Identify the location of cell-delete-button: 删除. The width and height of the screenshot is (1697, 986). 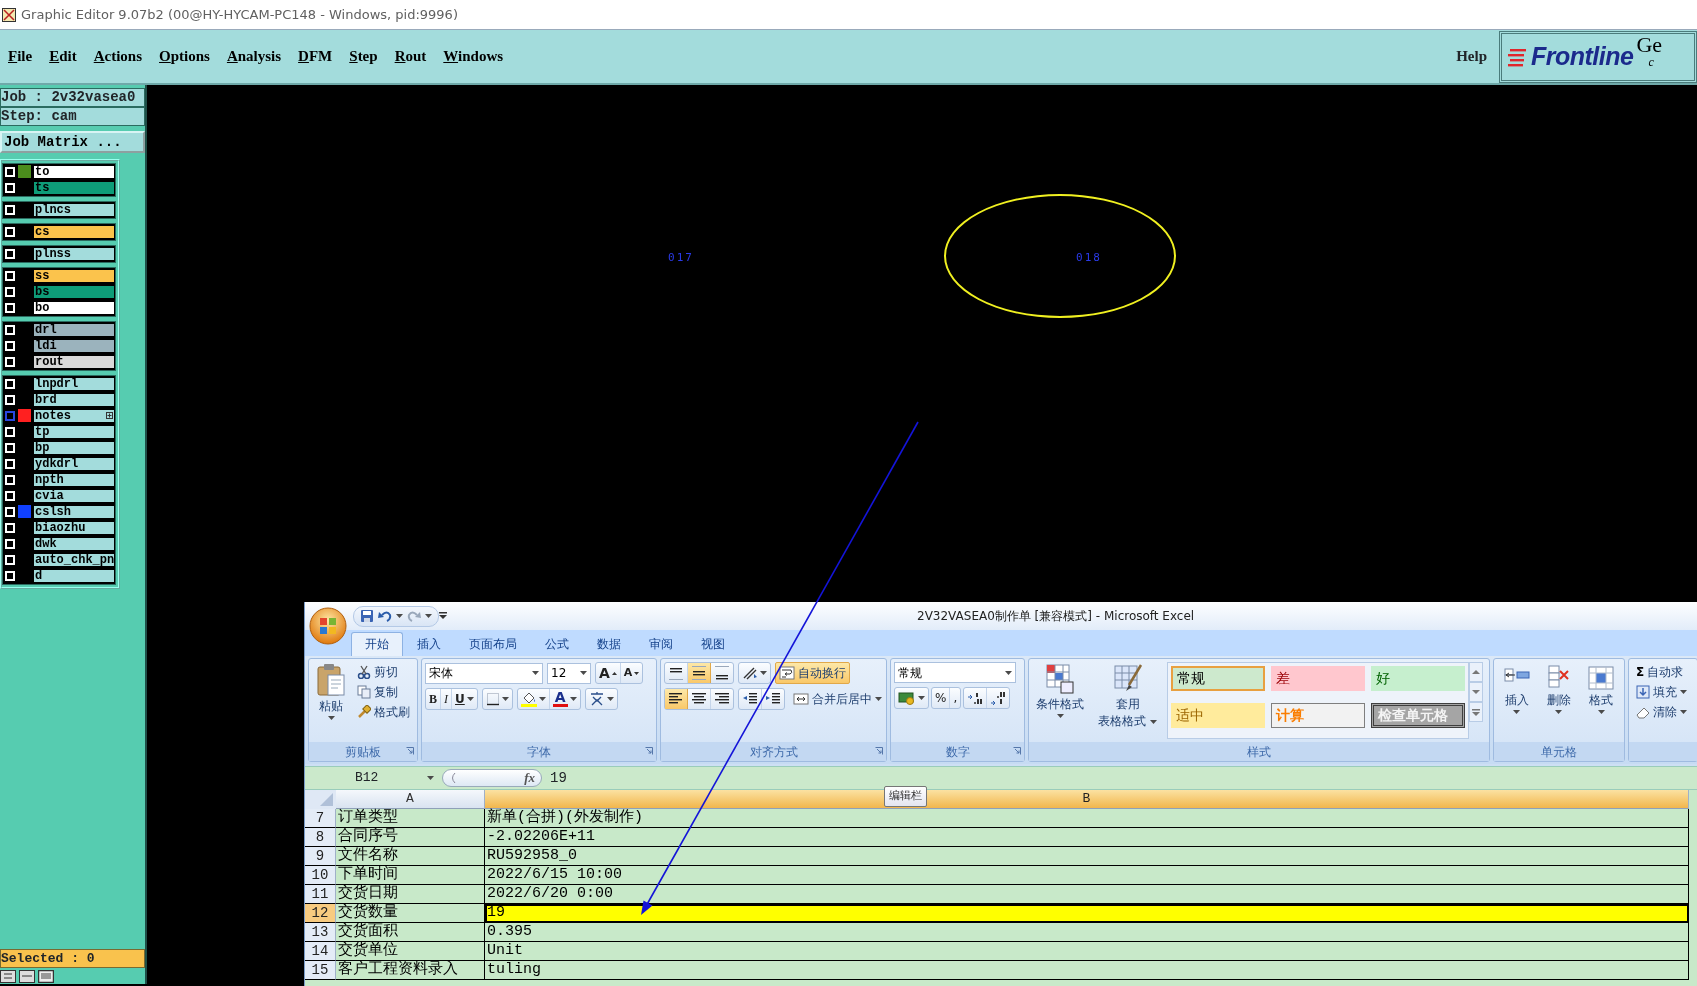
(1559, 700).